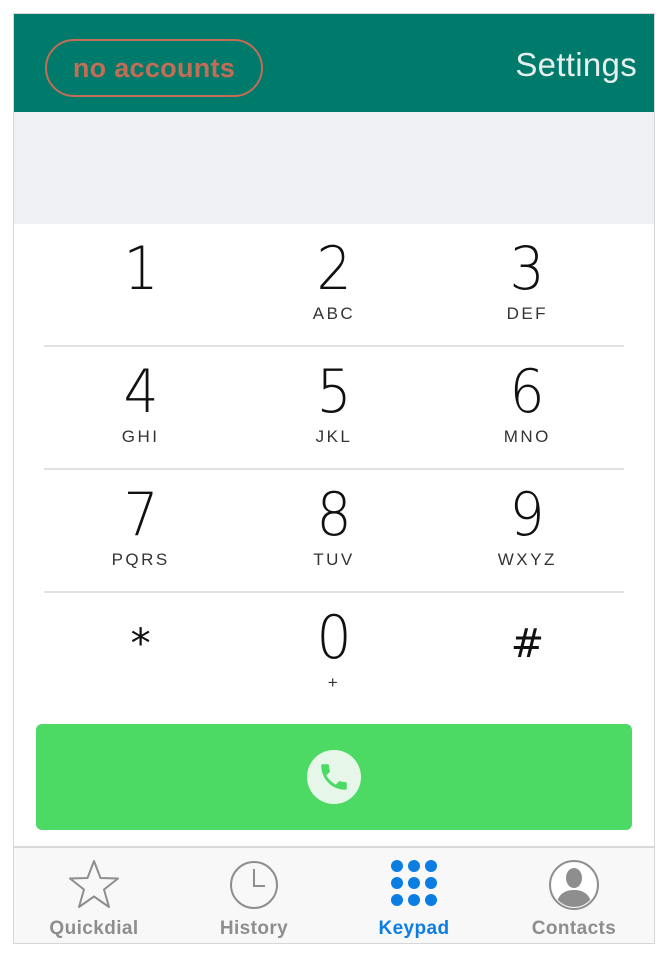  Describe the element at coordinates (141, 515) in the screenshot. I see `key-digit: 7` at that location.